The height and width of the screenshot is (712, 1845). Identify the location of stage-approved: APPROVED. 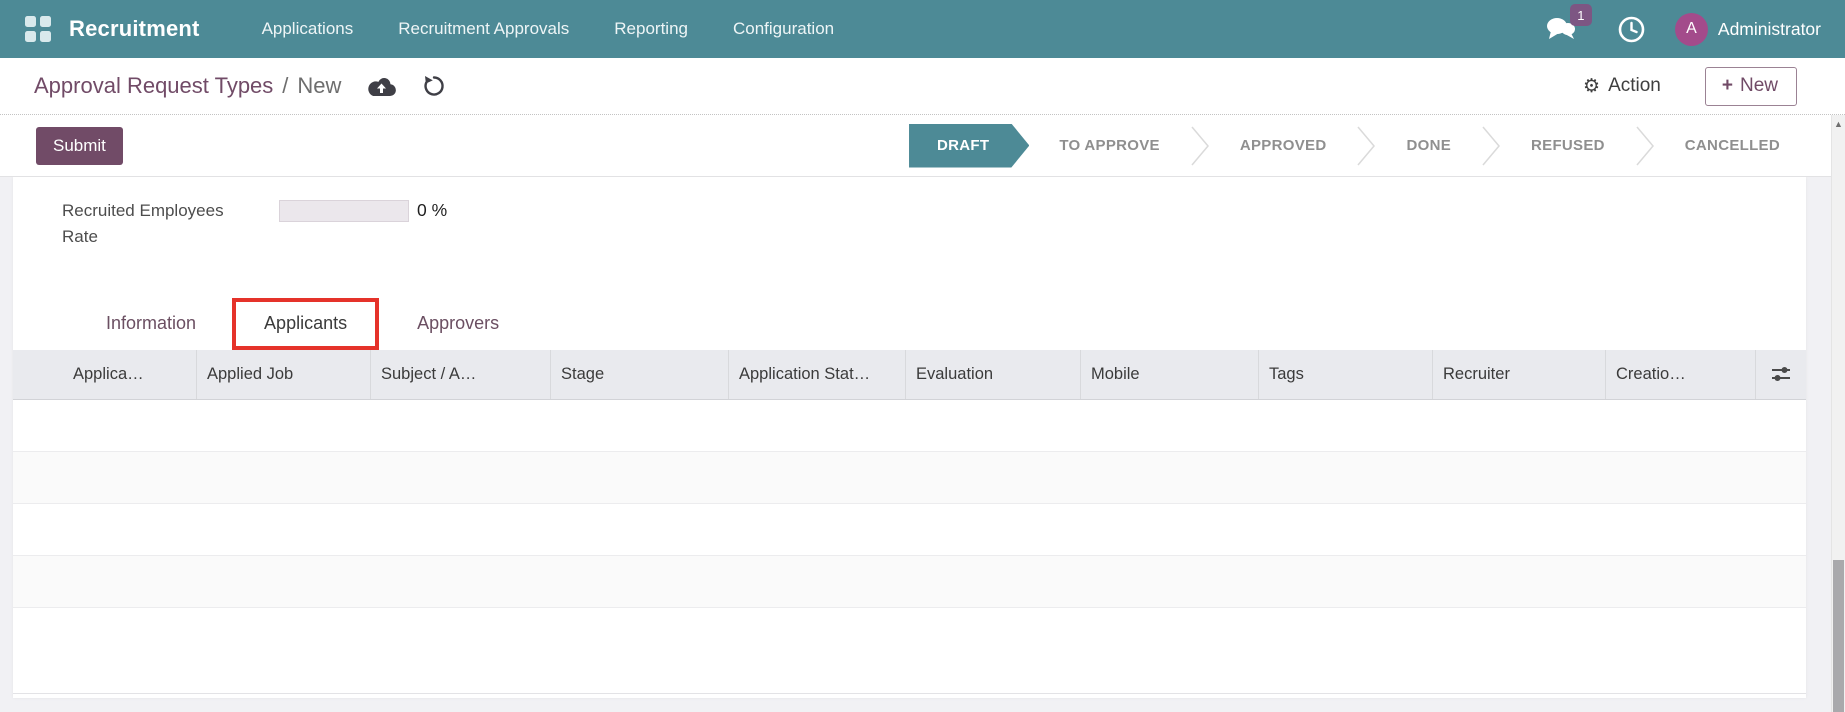
(1283, 146).